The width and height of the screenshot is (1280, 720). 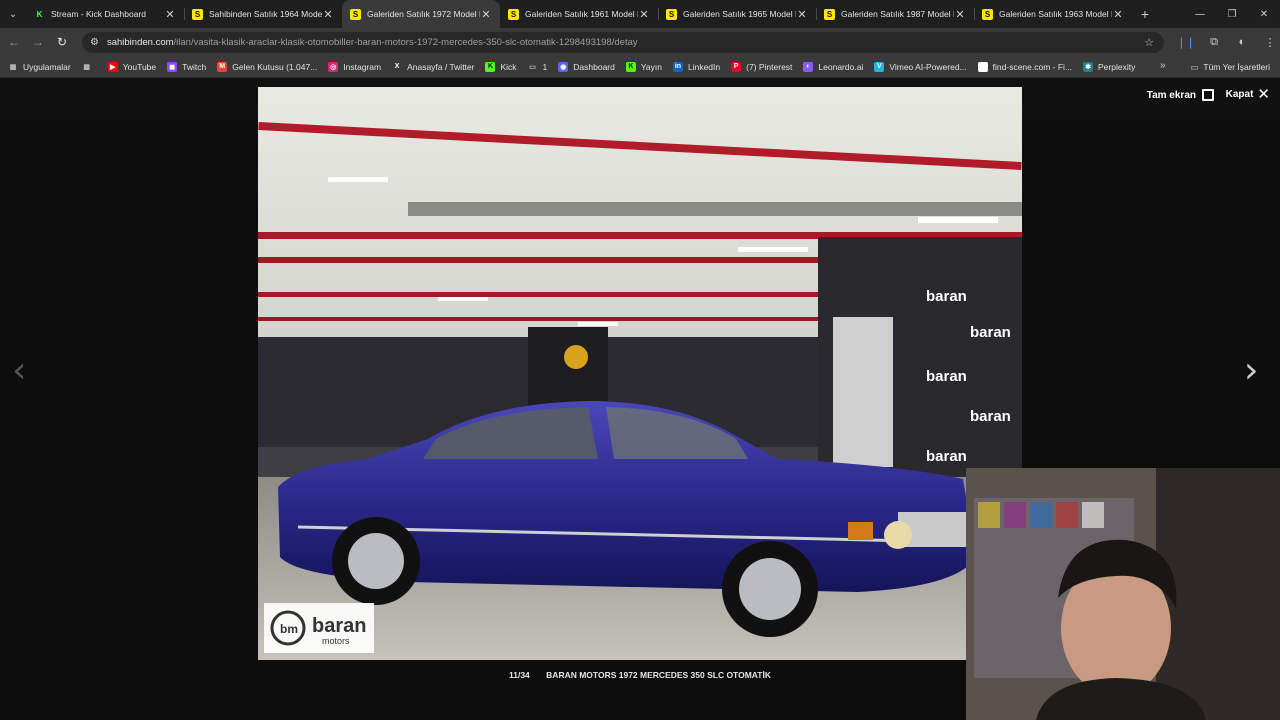 I want to click on vimeo-icon: V, so click(x=879, y=66).